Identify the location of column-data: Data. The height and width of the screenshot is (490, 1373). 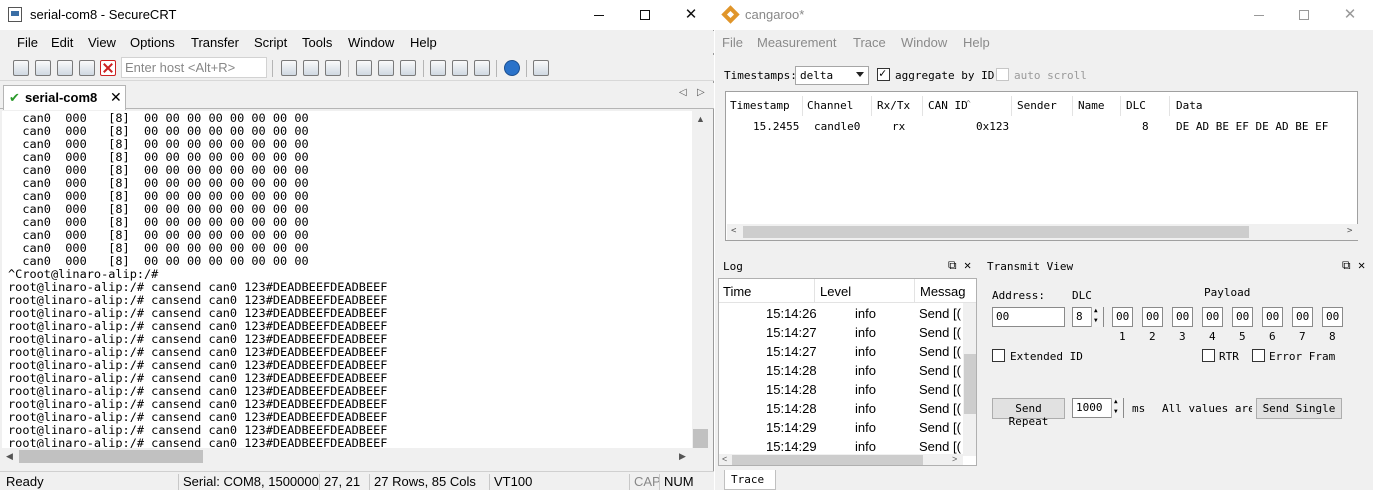
(1189, 105).